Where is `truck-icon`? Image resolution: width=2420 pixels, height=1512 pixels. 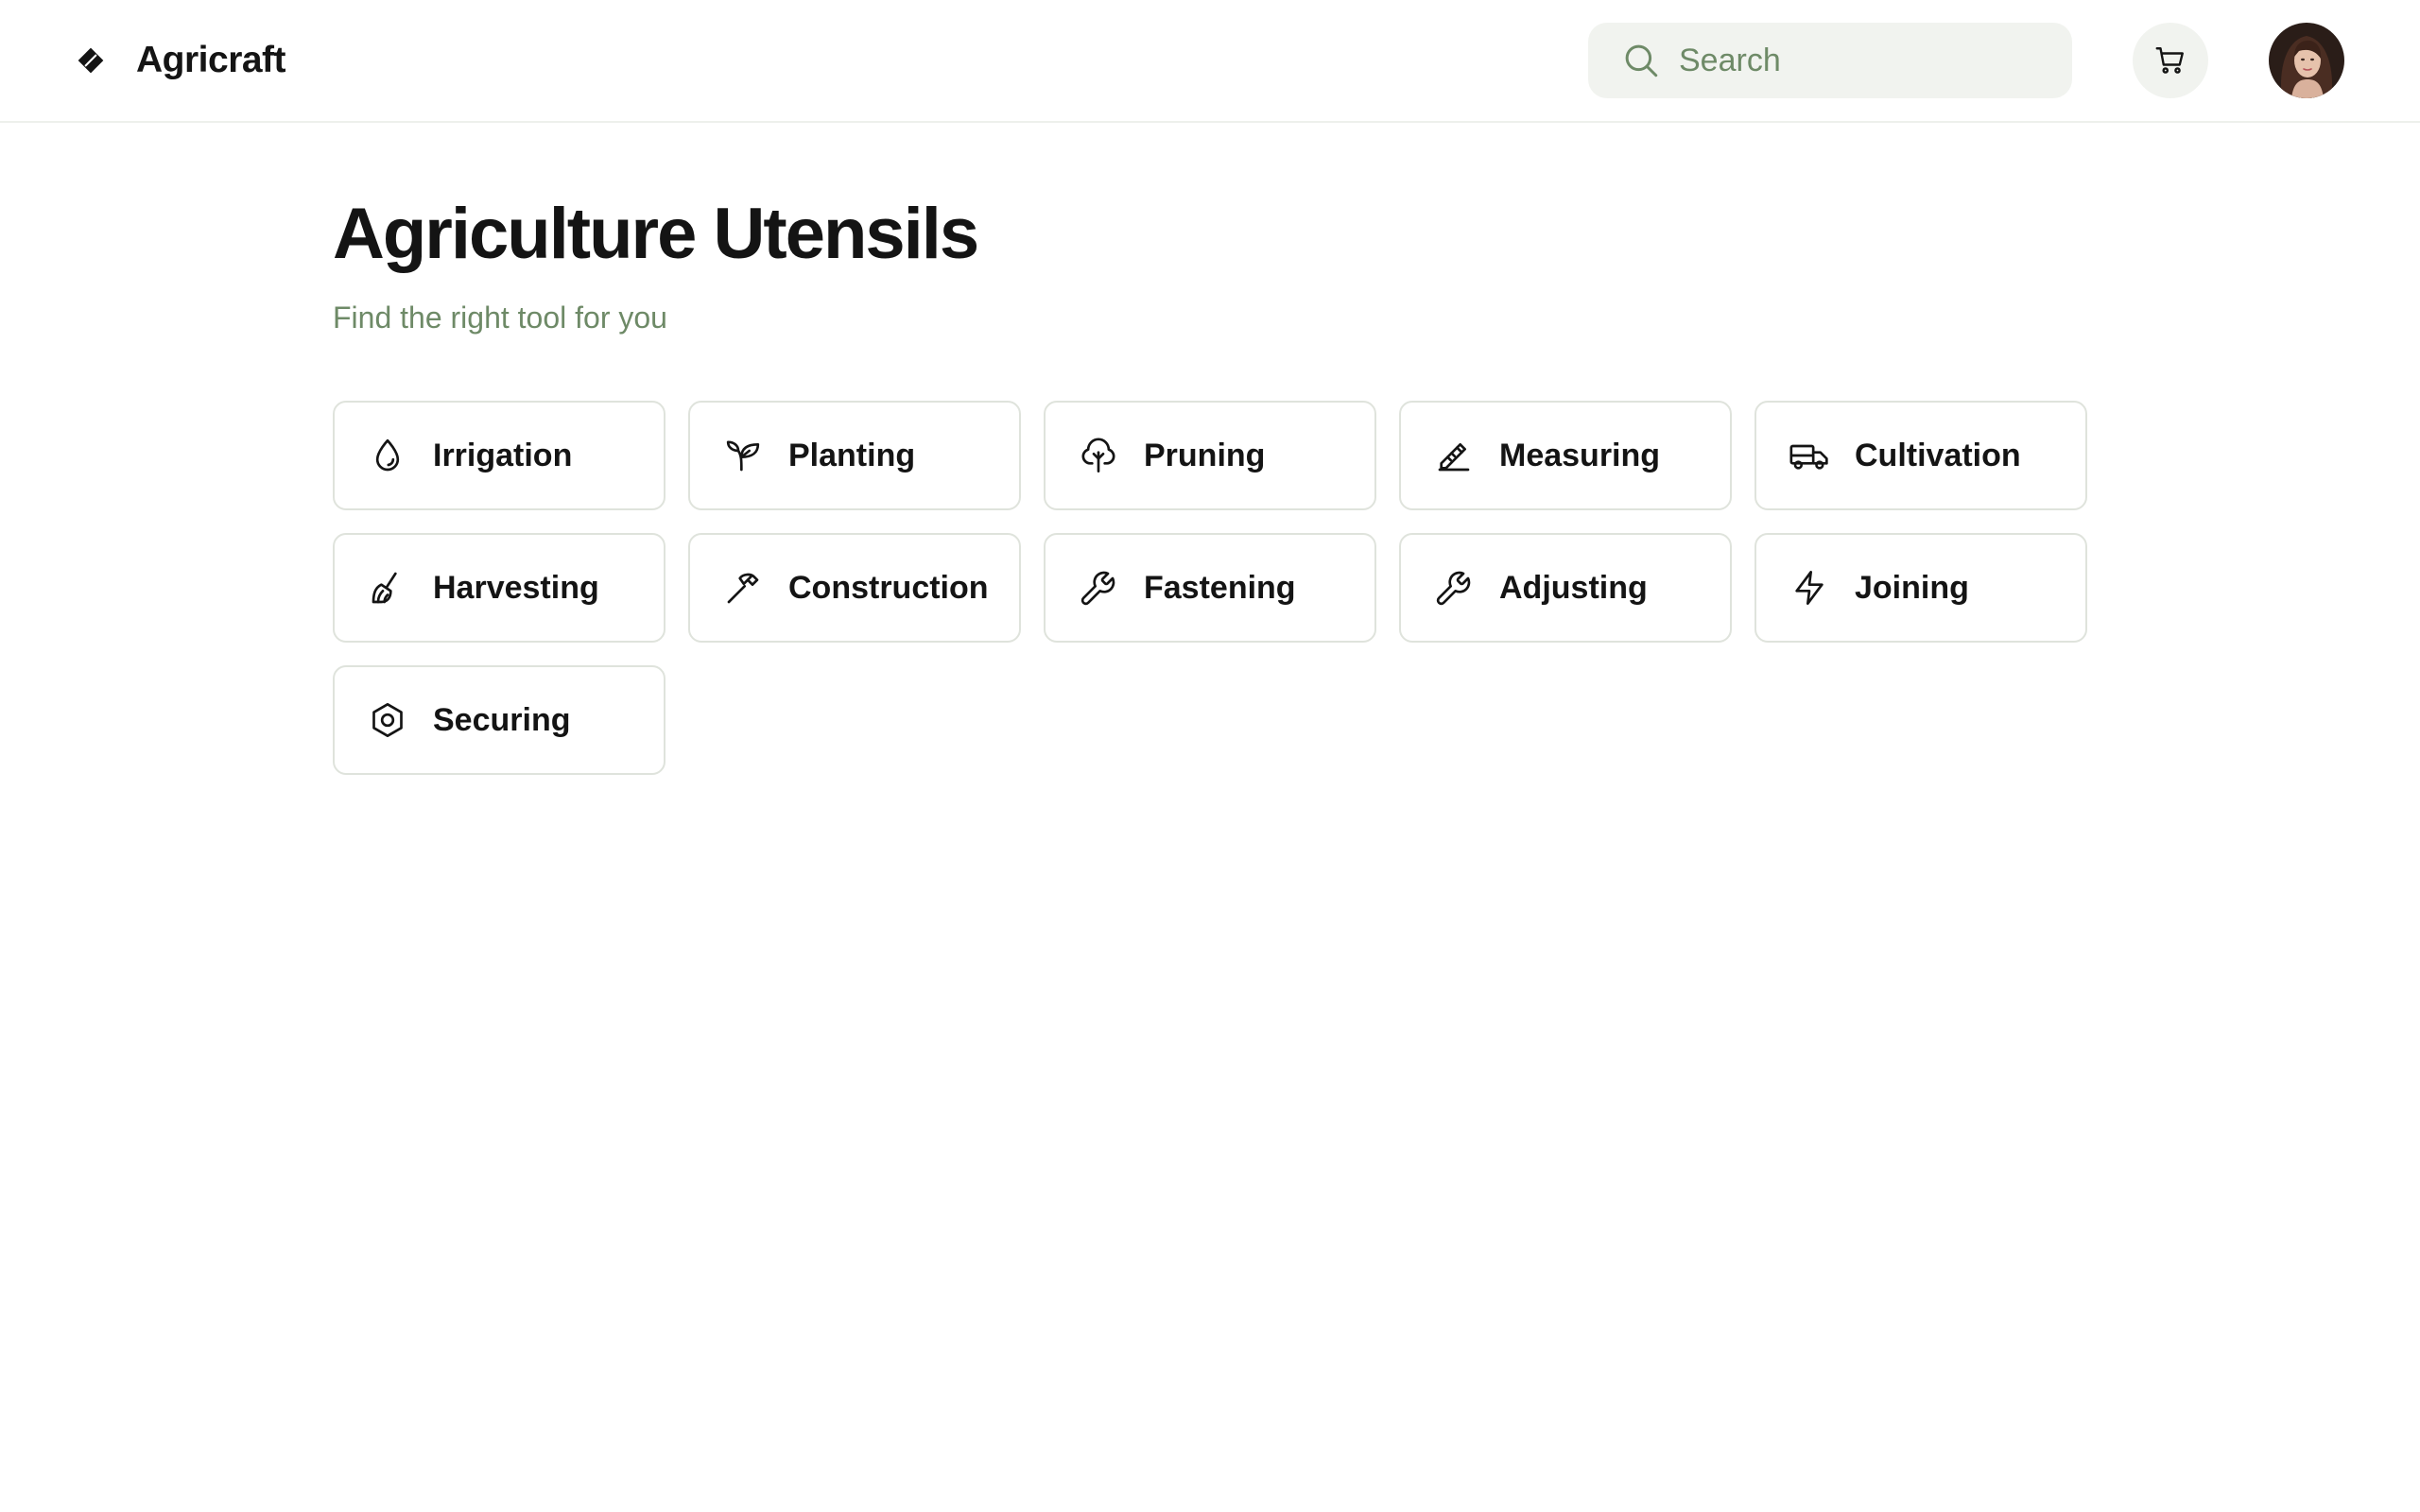
truck-icon is located at coordinates (1809, 455).